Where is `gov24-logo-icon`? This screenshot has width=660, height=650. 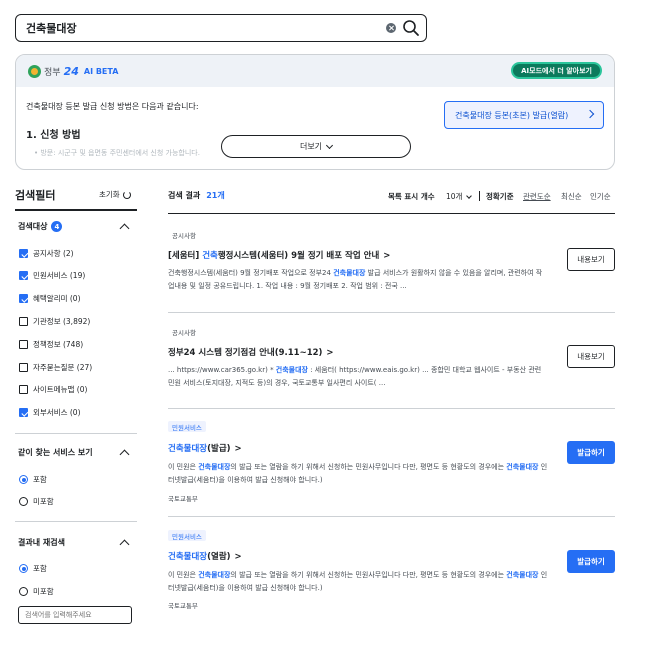
gov24-logo-icon is located at coordinates (34, 71).